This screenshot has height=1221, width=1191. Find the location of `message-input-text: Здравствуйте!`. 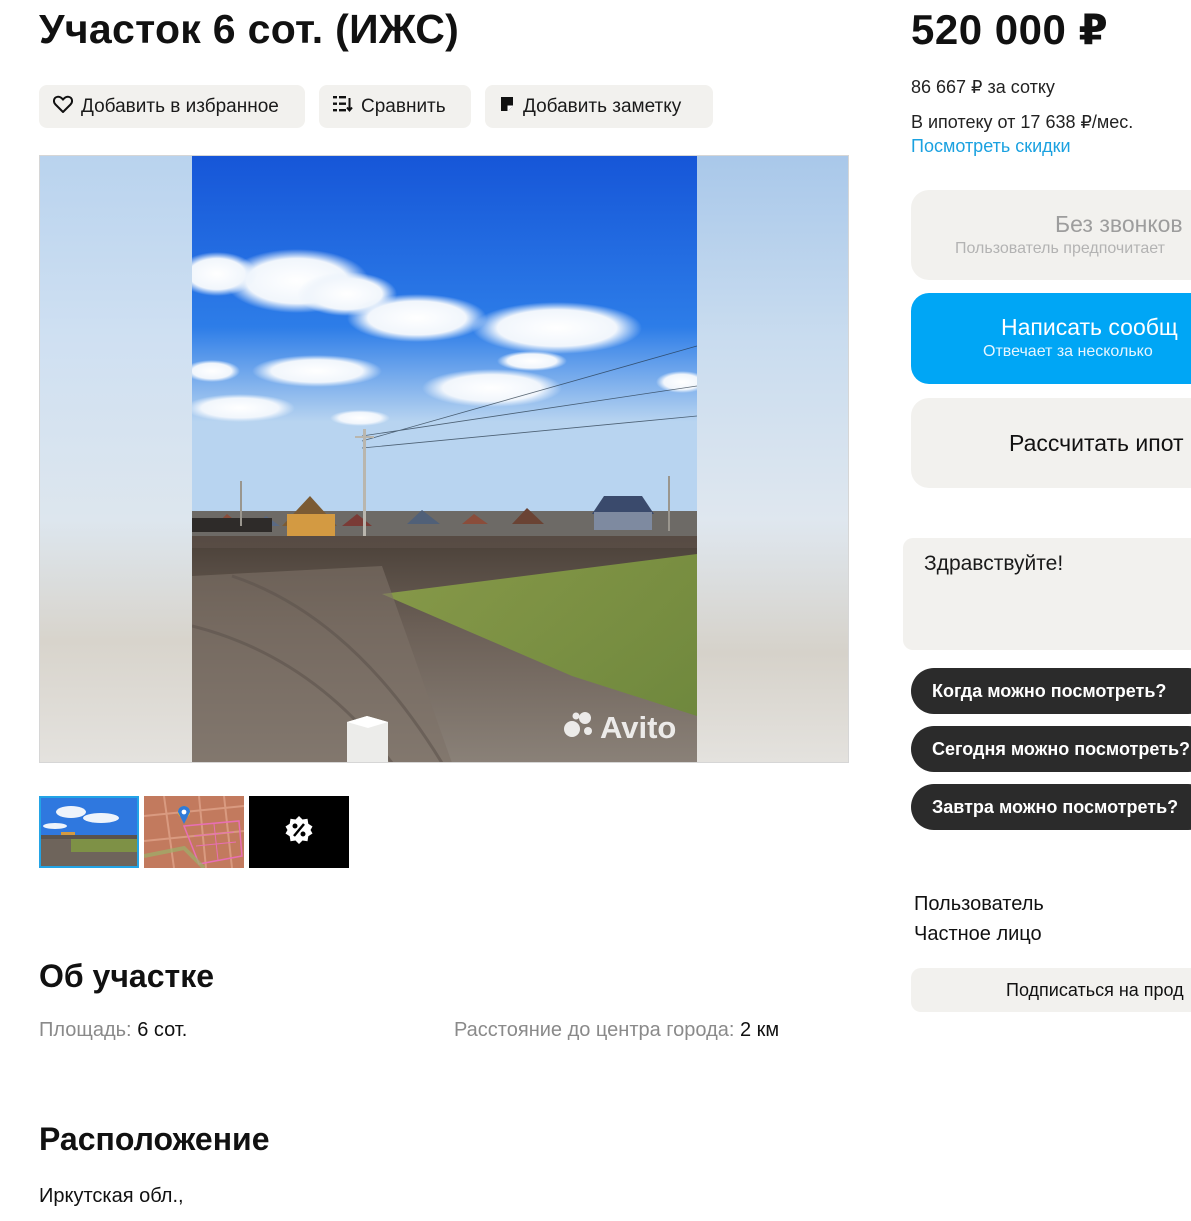

message-input-text: Здравствуйте! is located at coordinates (994, 563).